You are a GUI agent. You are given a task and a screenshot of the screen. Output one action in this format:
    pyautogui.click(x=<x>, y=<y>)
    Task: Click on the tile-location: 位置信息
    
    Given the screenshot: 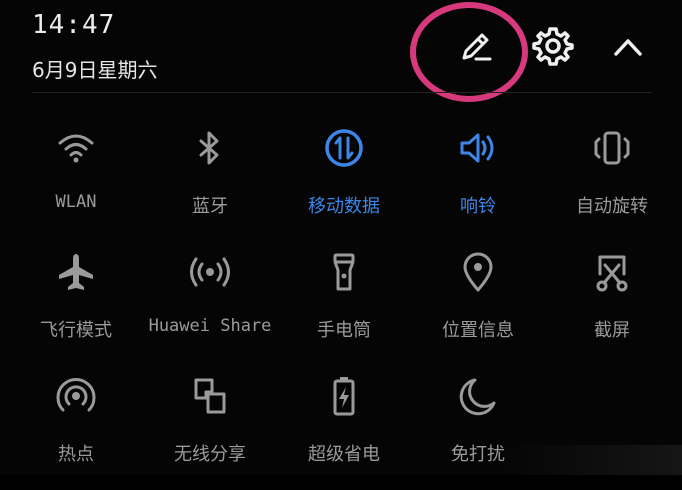 What is the action you would take?
    pyautogui.click(x=478, y=304)
    